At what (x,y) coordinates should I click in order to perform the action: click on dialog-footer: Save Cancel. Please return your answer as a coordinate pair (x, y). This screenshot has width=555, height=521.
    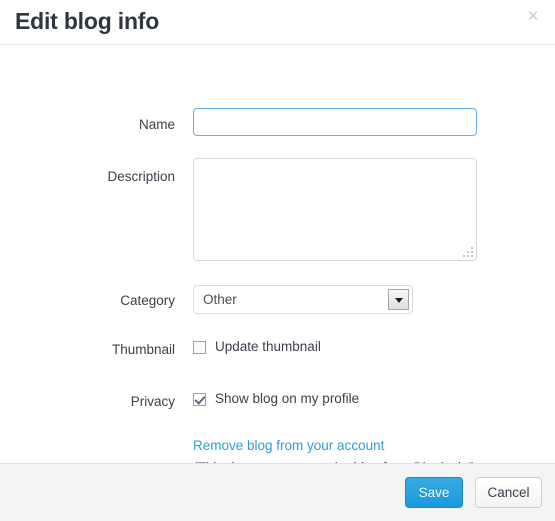
    Looking at the image, I should click on (277, 492).